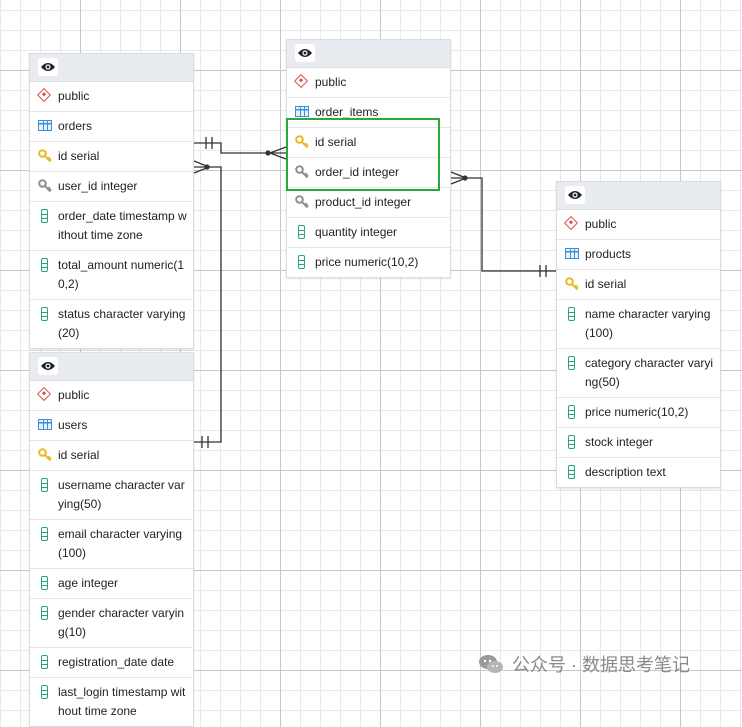 Image resolution: width=742 pixels, height=727 pixels. Describe the element at coordinates (111, 426) in the screenshot. I see `table-name-row: users` at that location.